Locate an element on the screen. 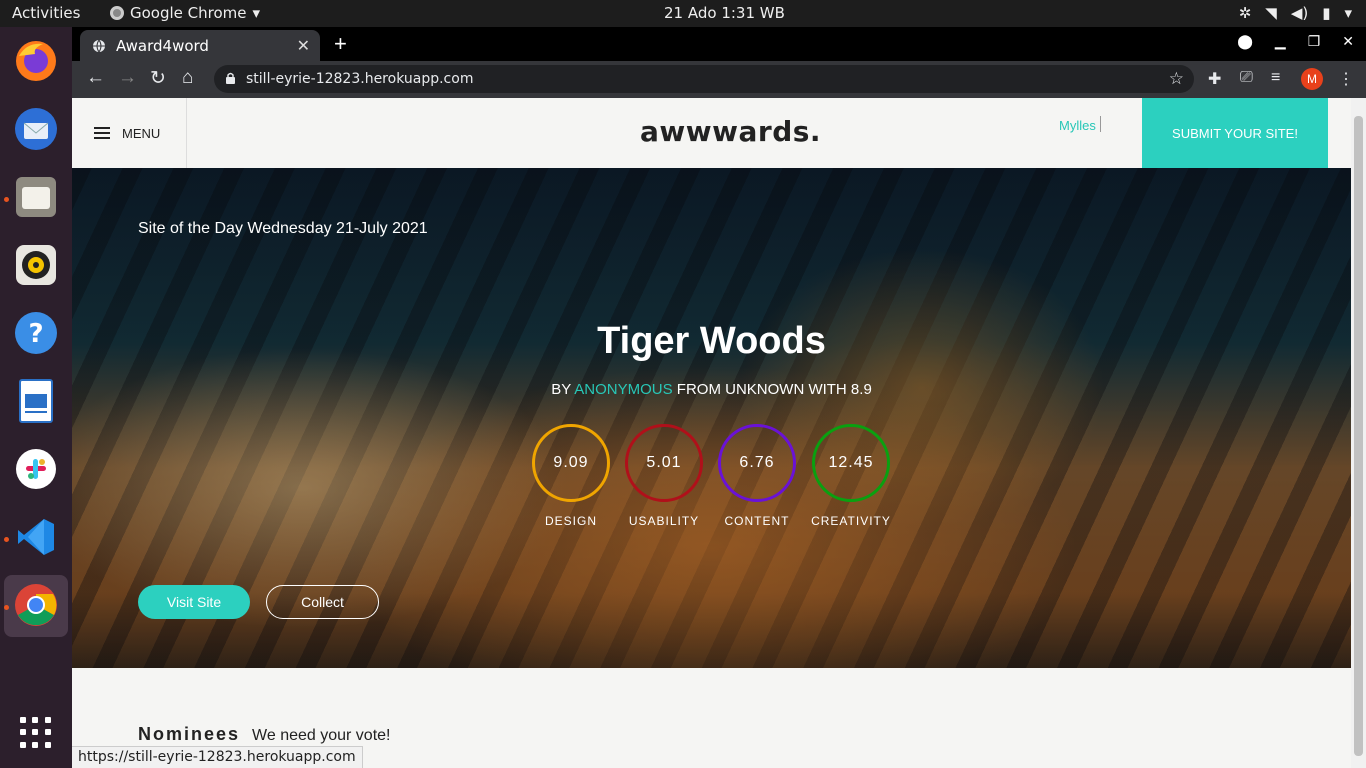  byline-suffix: FROM UNKNOWN WITH 8.9 is located at coordinates (772, 389).